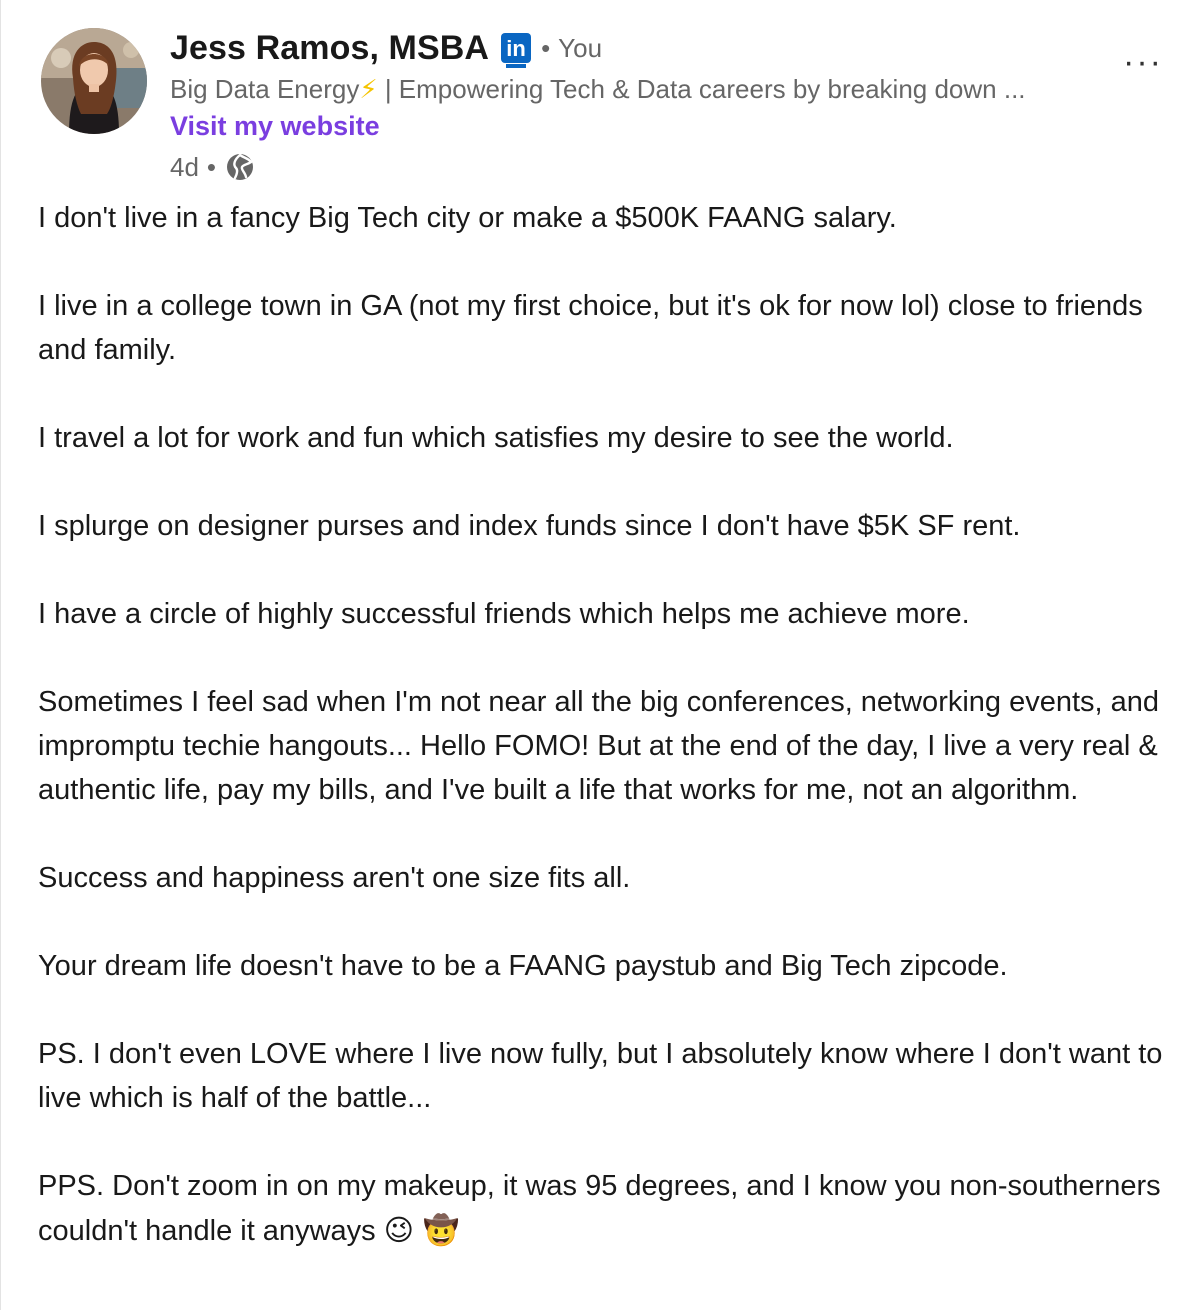  Describe the element at coordinates (650, 167) in the screenshot. I see `post-timestamp-row: 4d •` at that location.